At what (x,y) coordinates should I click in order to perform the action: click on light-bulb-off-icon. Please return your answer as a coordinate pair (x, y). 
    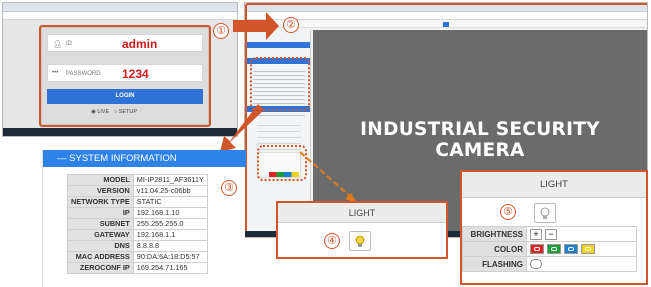
    Looking at the image, I should click on (545, 213).